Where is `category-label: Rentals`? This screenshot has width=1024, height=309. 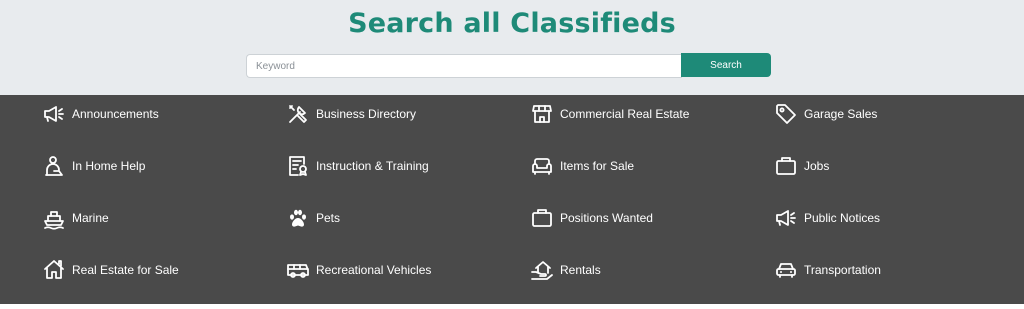
category-label: Rentals is located at coordinates (580, 270).